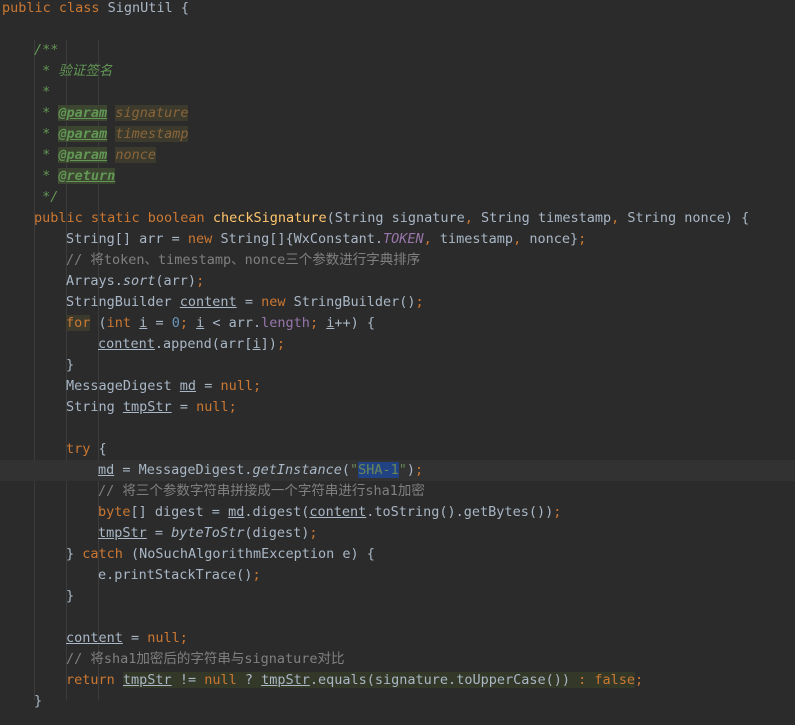 Image resolution: width=795 pixels, height=725 pixels. I want to click on code-line: content.append(arr[i]);, so click(397, 344).